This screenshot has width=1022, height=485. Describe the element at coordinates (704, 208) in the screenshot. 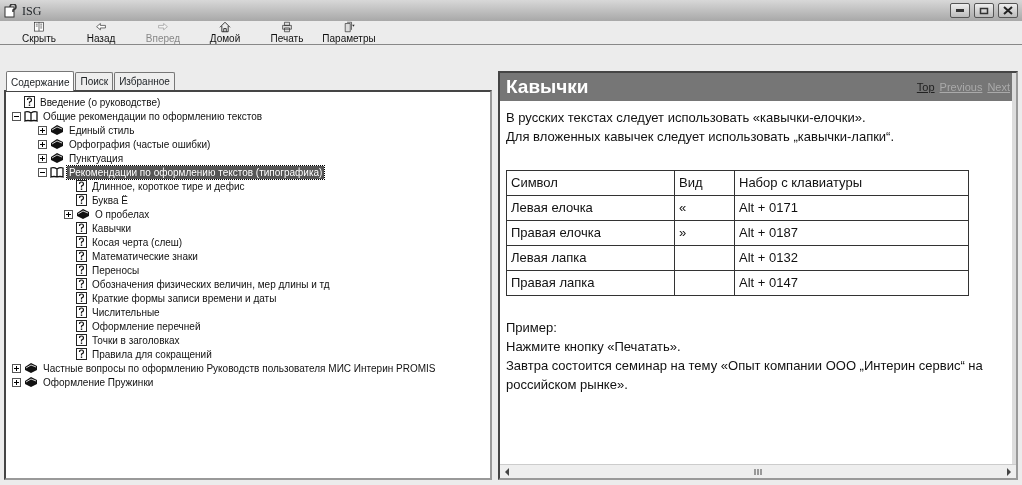

I see `table-cell: «` at that location.